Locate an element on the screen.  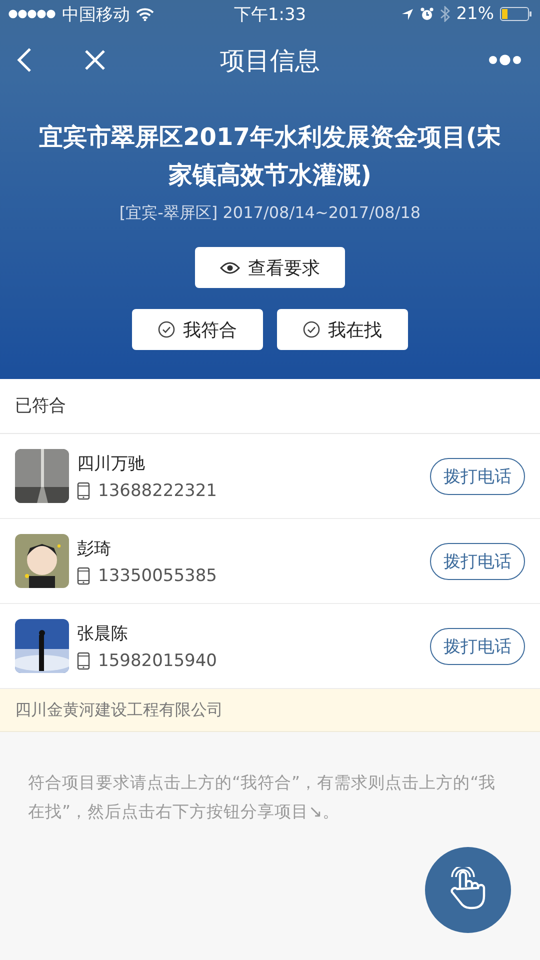
hint-text: 符合项目要求请点击上方的“我符合”，有需求则点击上方的“我在找”，然后点击右下方按钮分享项目↘。 is located at coordinates (262, 797).